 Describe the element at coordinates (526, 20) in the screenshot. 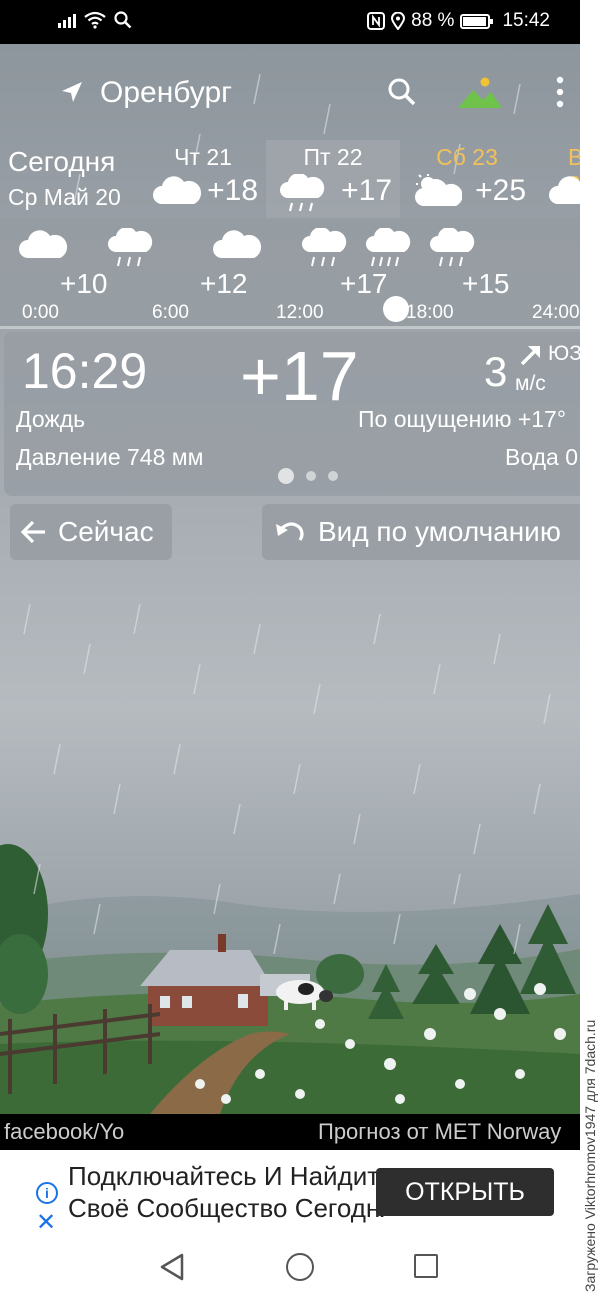

I see `clock: 15:42` at that location.